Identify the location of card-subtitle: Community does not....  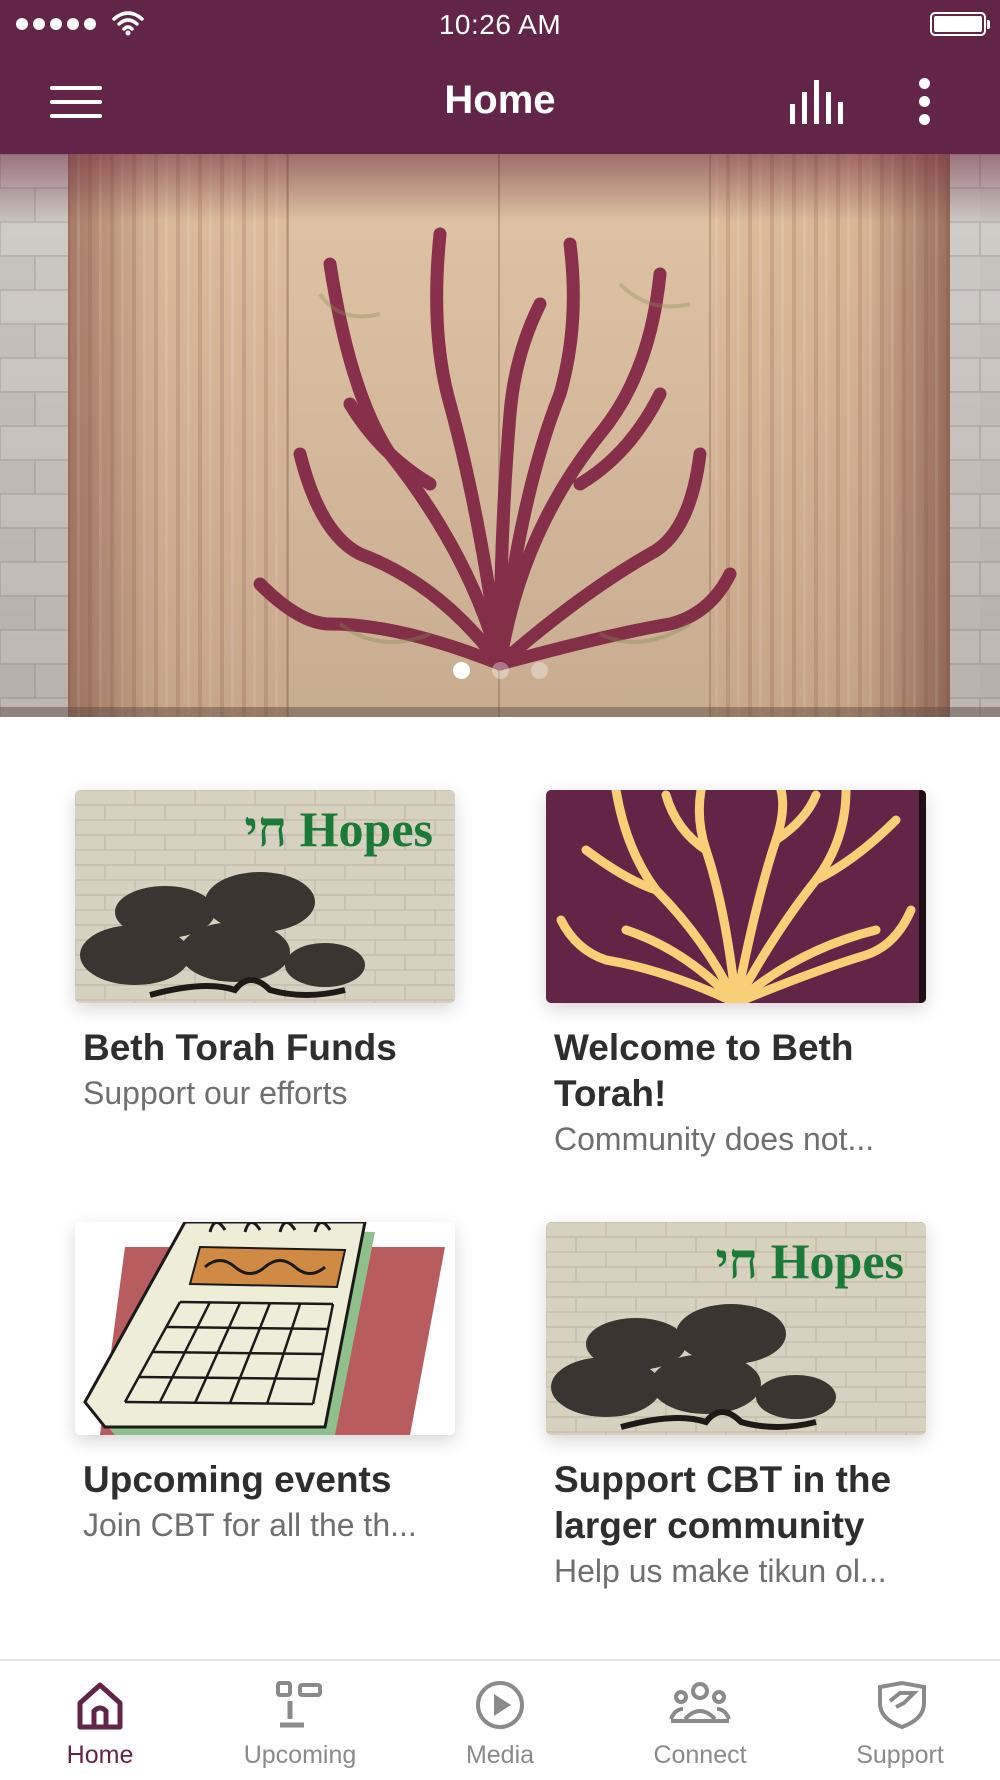
(714, 1139).